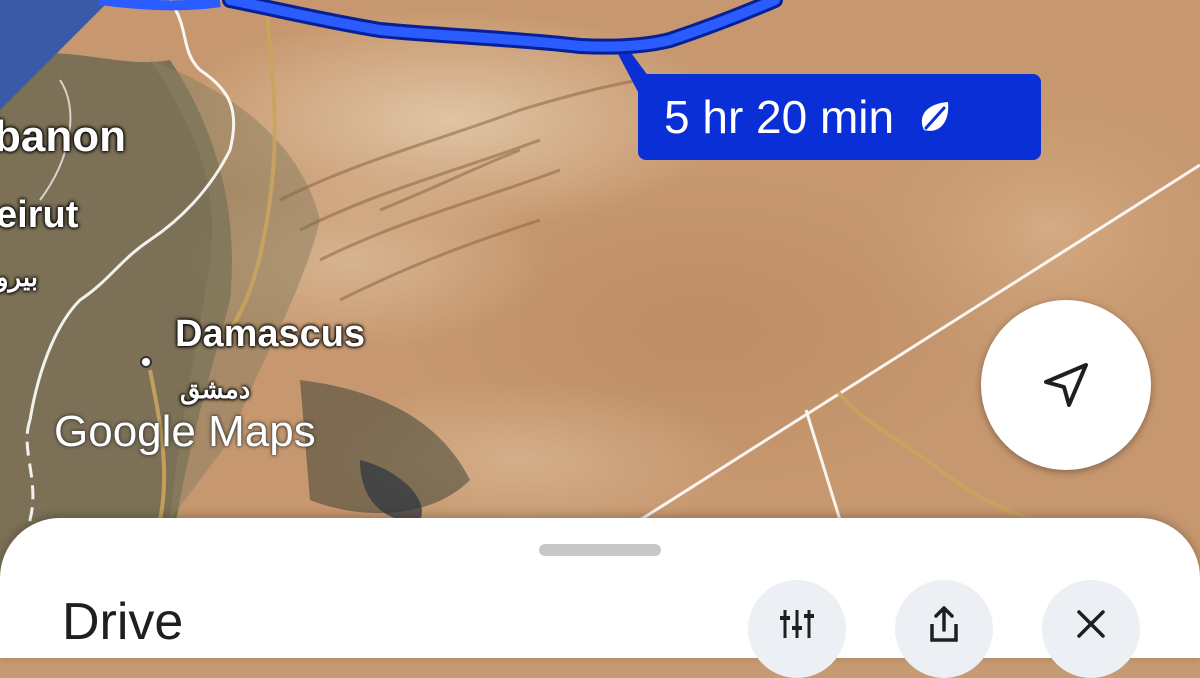 This screenshot has height=678, width=1200. I want to click on navigation-arrow-icon, so click(1066, 385).